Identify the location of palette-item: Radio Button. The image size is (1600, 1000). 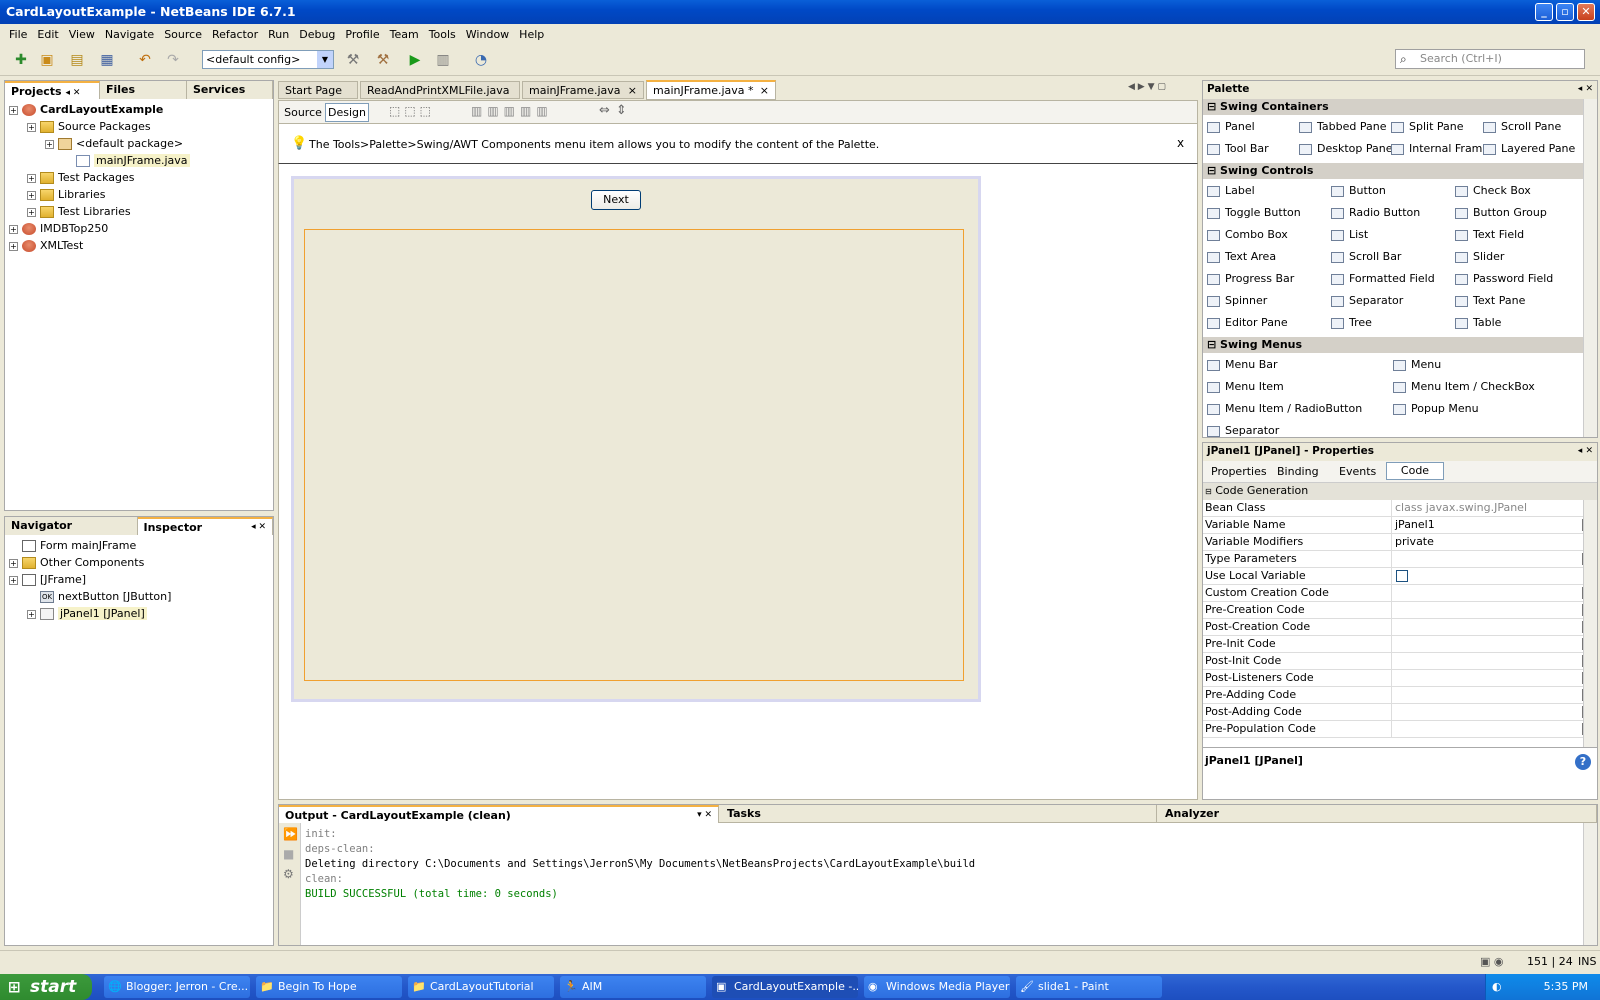
(1375, 212).